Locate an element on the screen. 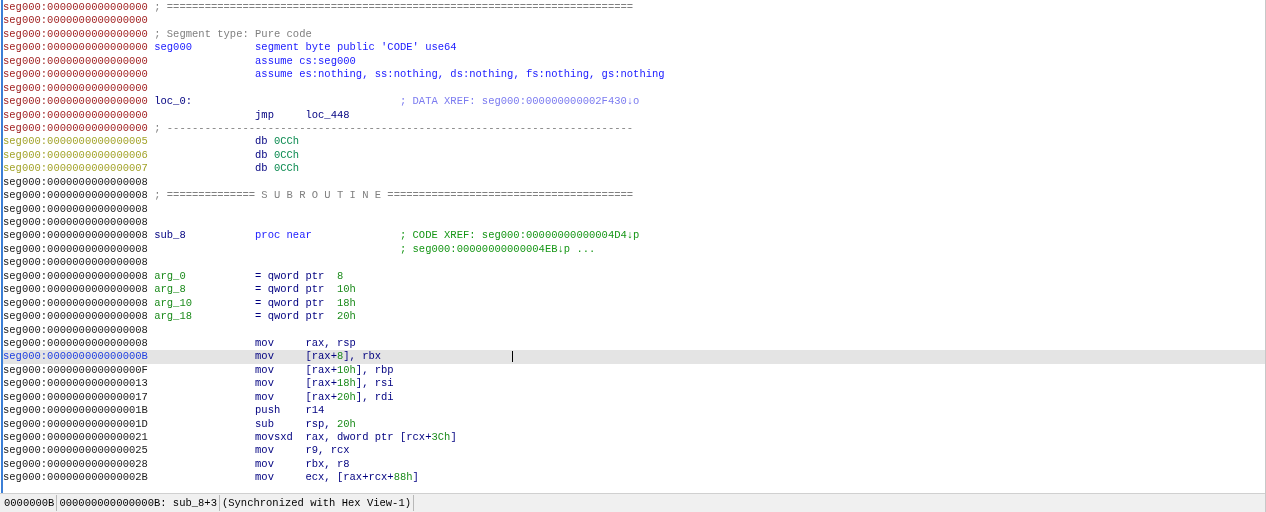  listing-row: seg000:000000000000000F mov [rax+10h], rbp is located at coordinates (634, 370).